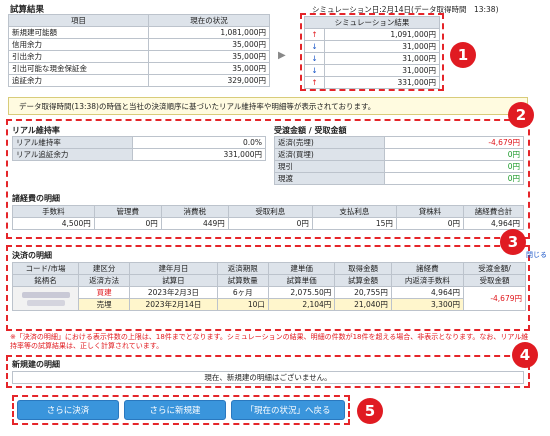 The image size is (550, 436). What do you see at coordinates (242, 292) in the screenshot?
I see `repay-limit: 6ヶ月` at bounding box center [242, 292].